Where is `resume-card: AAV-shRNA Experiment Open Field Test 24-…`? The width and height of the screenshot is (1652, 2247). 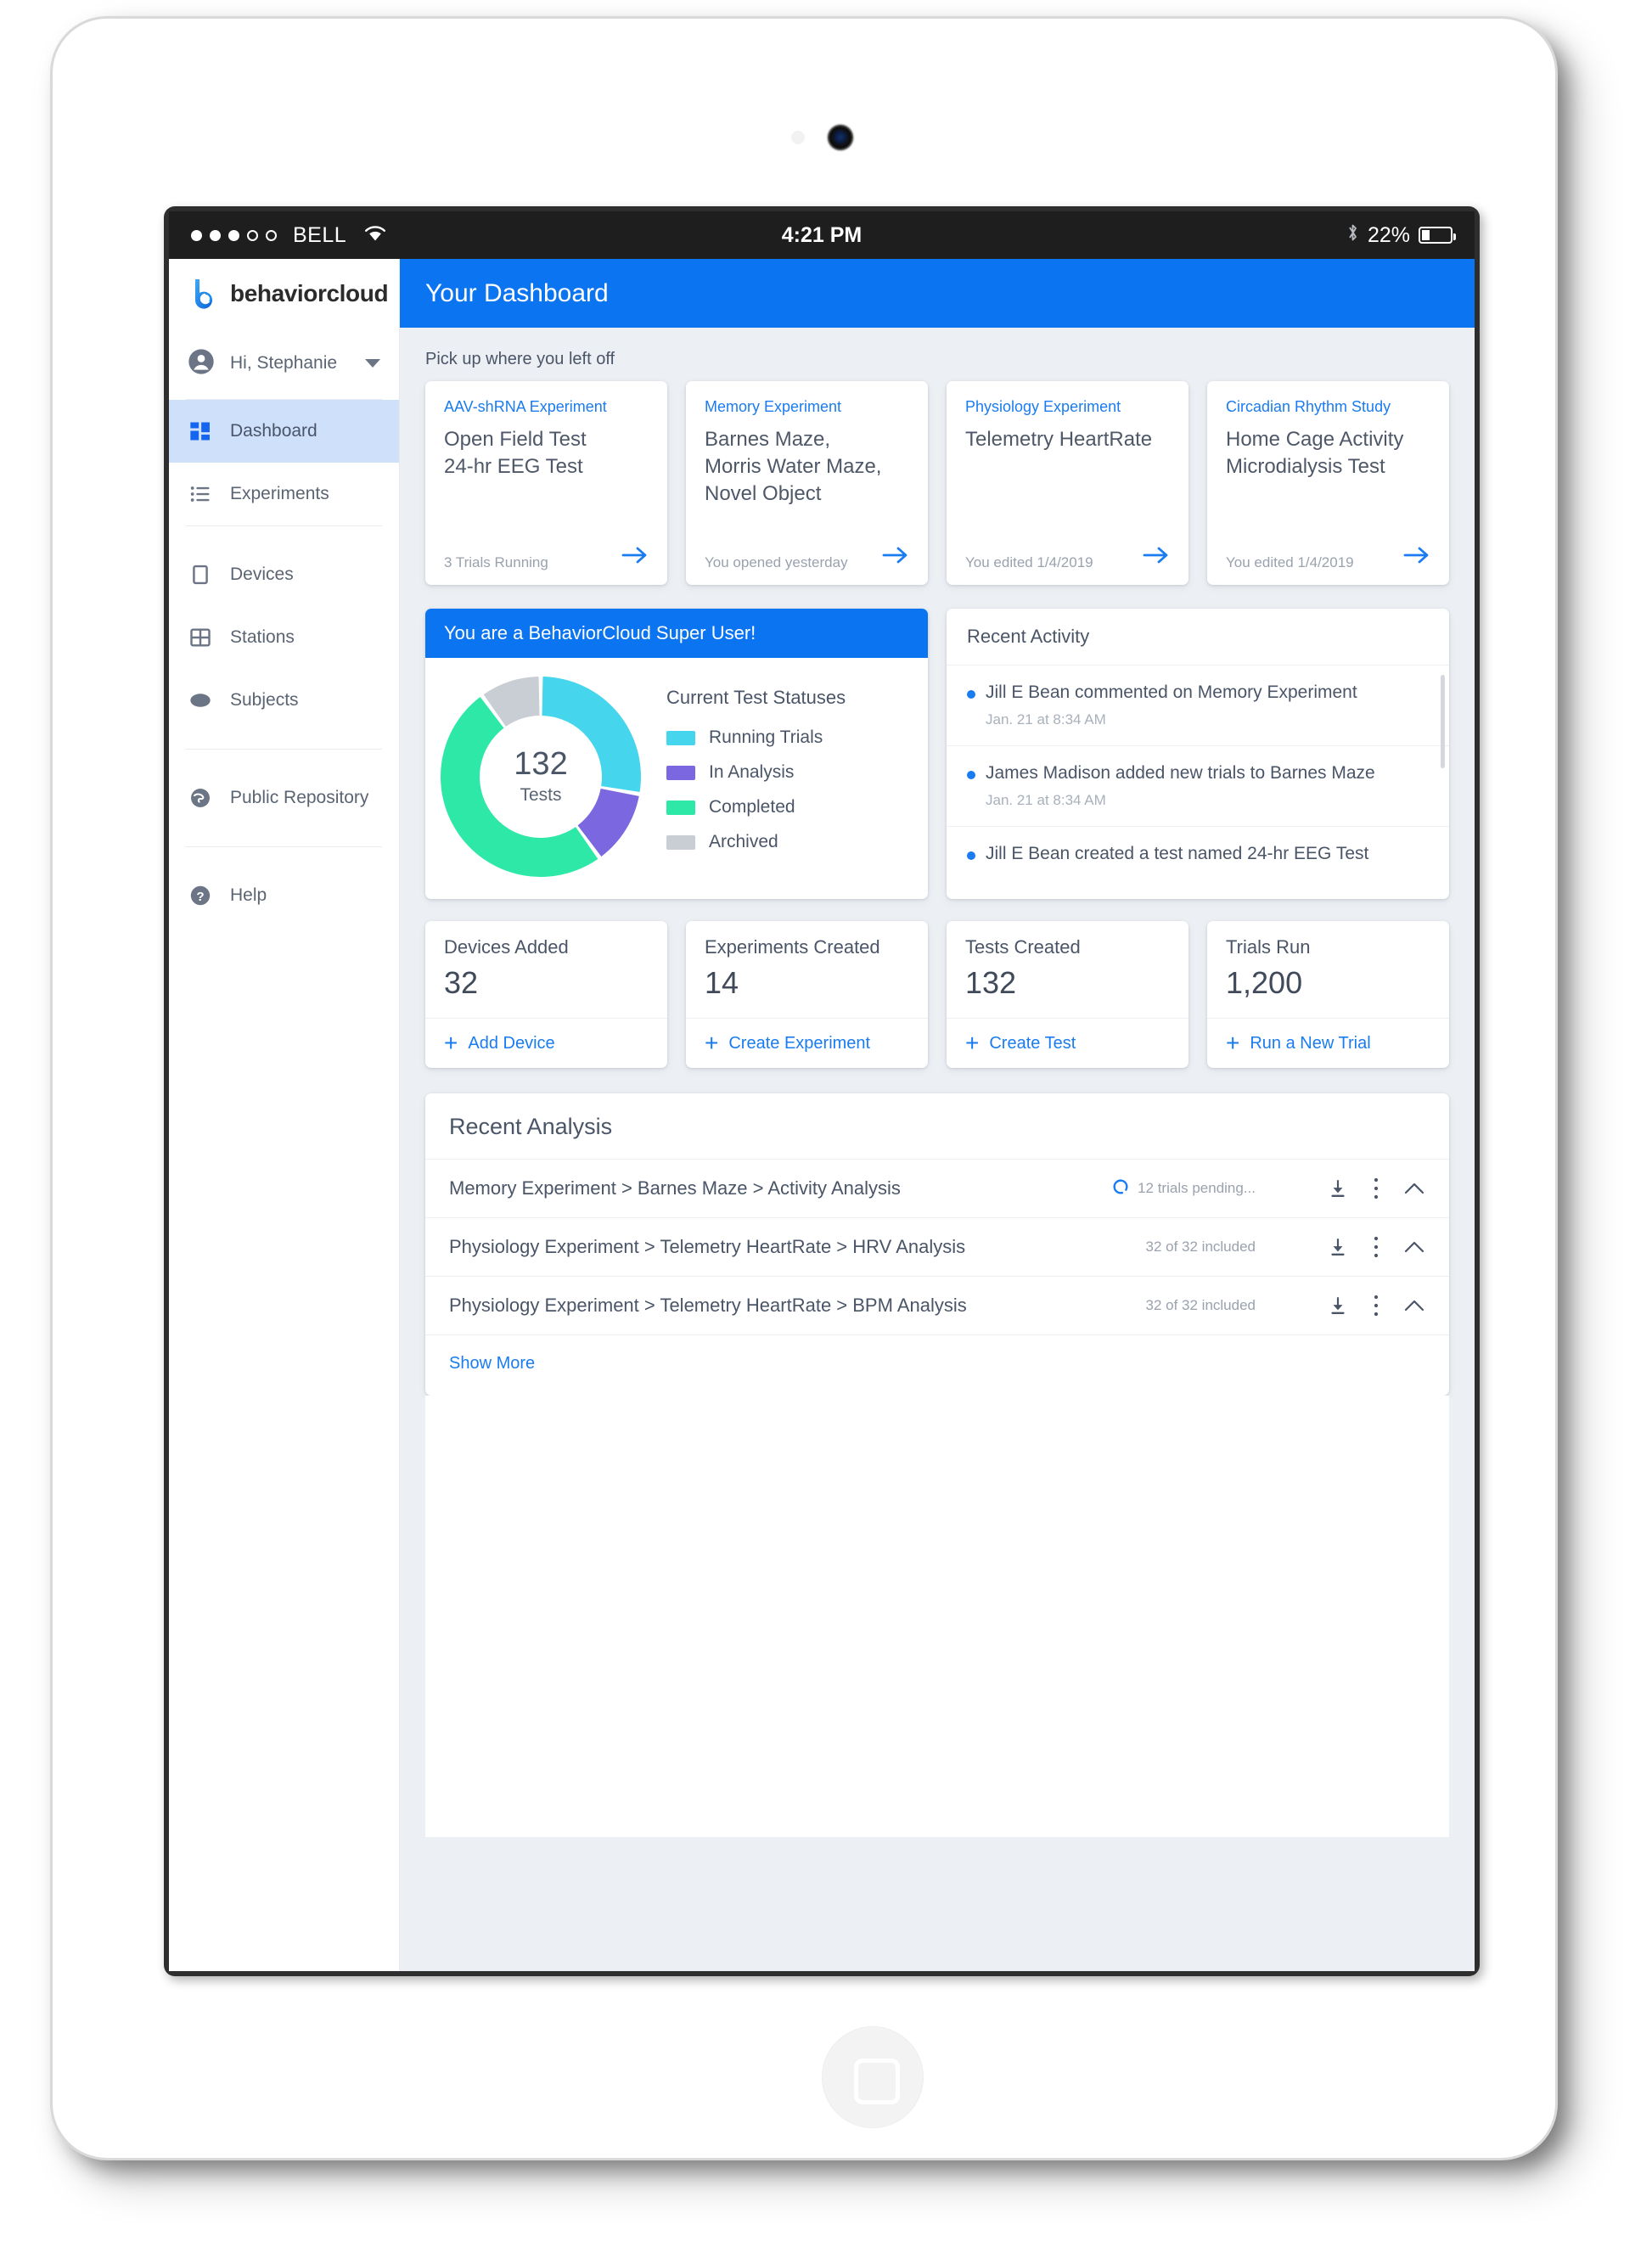 resume-card: AAV-shRNA Experiment Open Field Test 24-… is located at coordinates (546, 483).